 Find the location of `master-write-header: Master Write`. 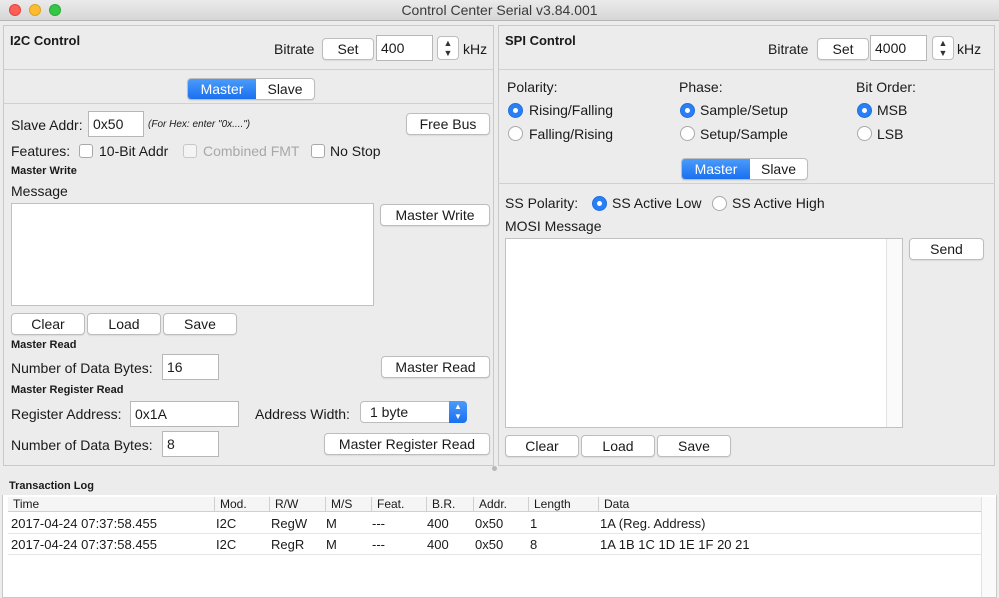

master-write-header: Master Write is located at coordinates (44, 171).